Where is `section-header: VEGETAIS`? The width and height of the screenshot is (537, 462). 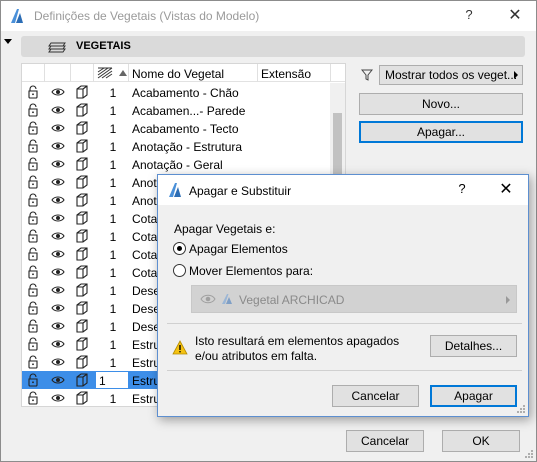
section-header: VEGETAIS is located at coordinates (273, 46).